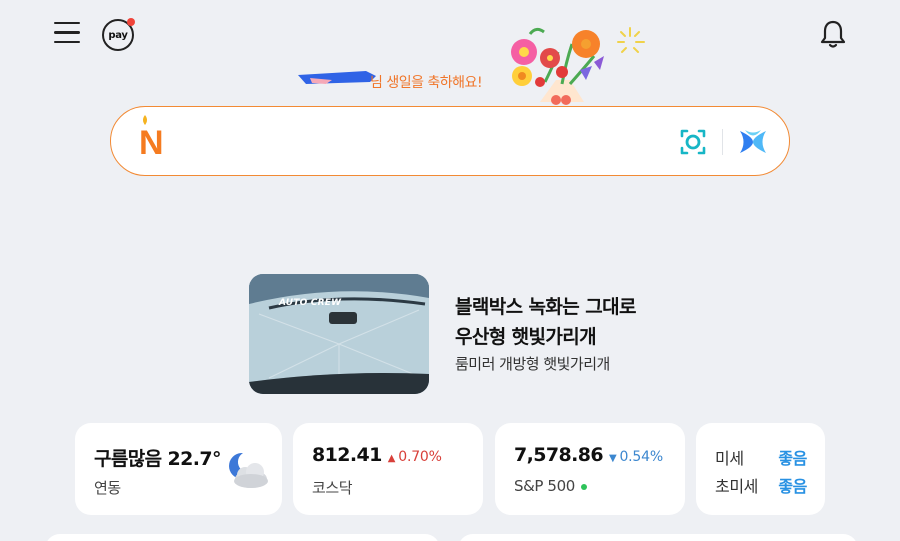 This screenshot has width=900, height=541. What do you see at coordinates (612, 458) in the screenshot?
I see `down-triangle-icon: ▼` at bounding box center [612, 458].